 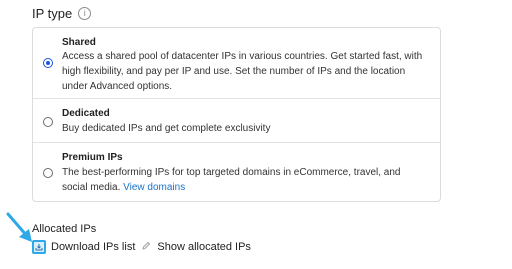 I want to click on radio-dedicated, so click(x=48, y=122).